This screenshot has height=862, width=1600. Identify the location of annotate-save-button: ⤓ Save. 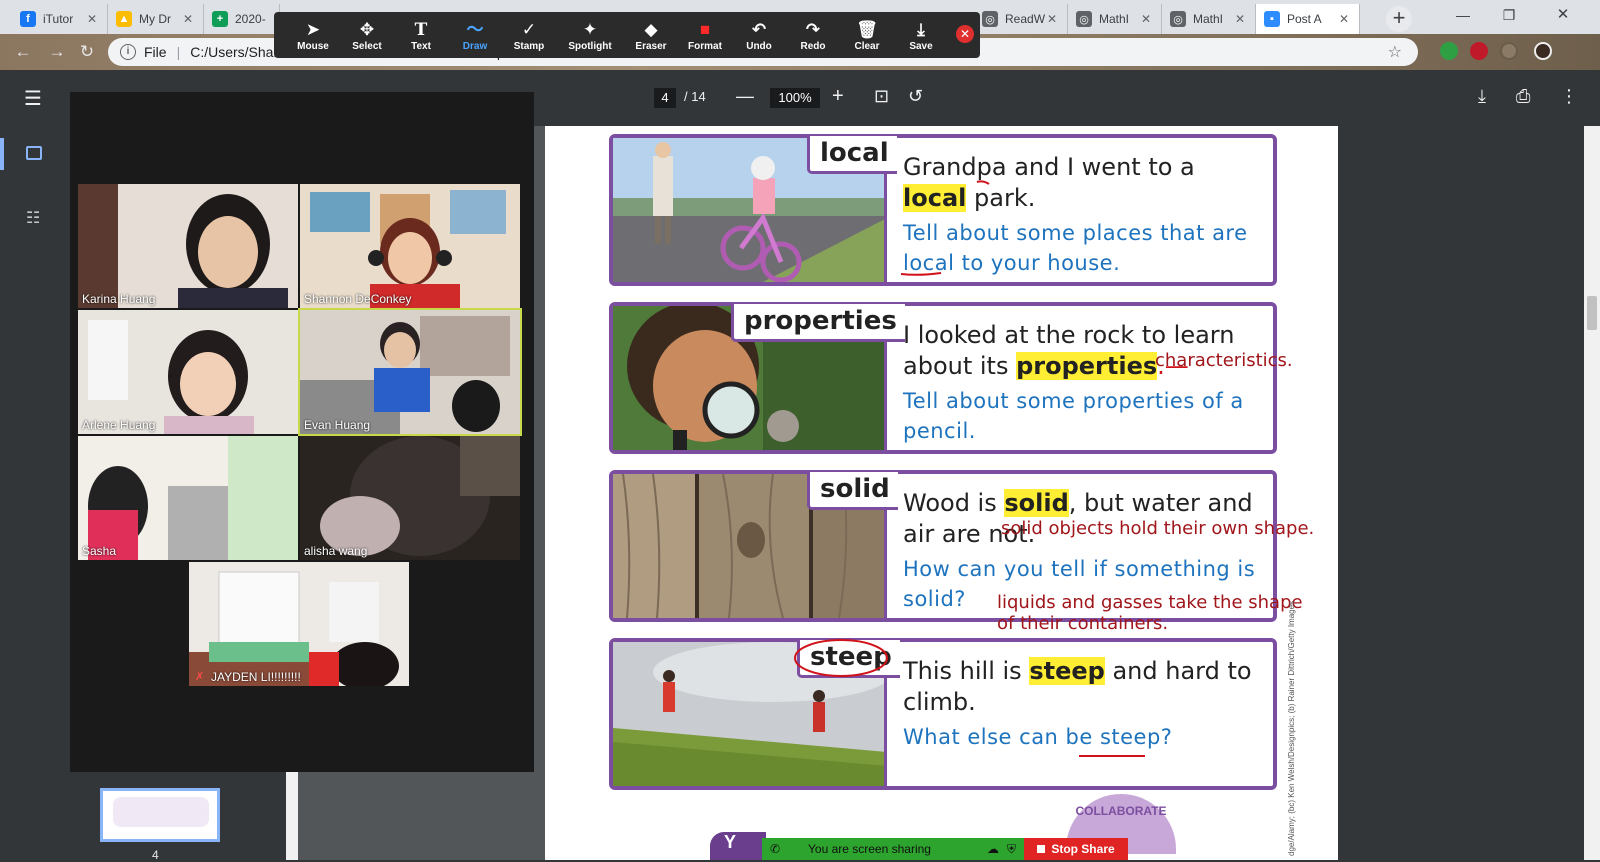
(921, 35).